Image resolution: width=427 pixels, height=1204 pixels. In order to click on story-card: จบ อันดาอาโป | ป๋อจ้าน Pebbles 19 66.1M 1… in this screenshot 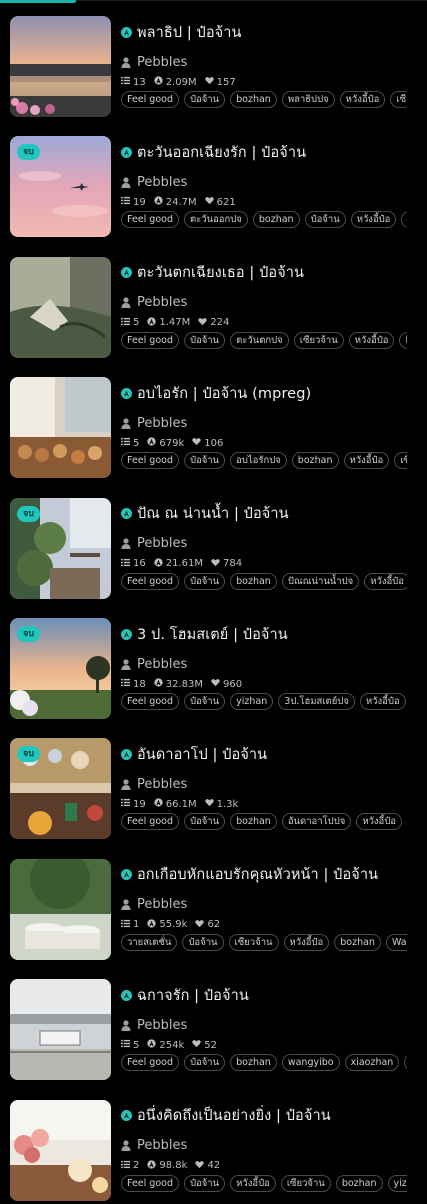, I will do `click(213, 782)`.